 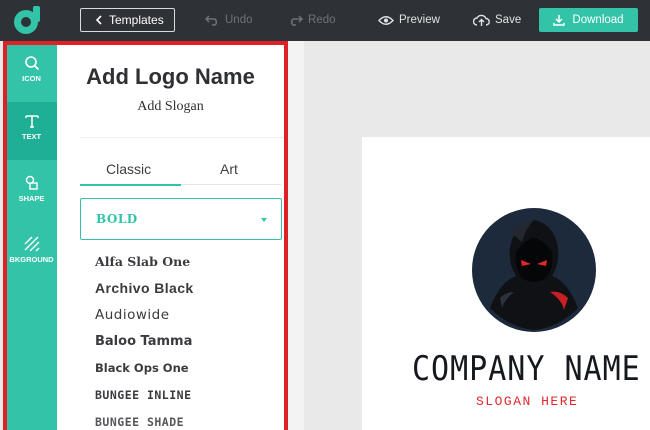 I want to click on redo-icon, so click(x=296, y=20).